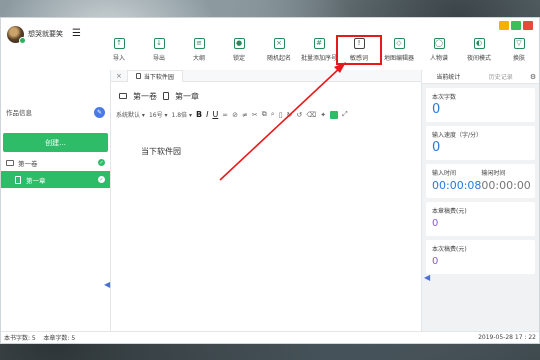 The height and width of the screenshot is (360, 540). I want to click on tab-document: 当下软件园, so click(154, 75).